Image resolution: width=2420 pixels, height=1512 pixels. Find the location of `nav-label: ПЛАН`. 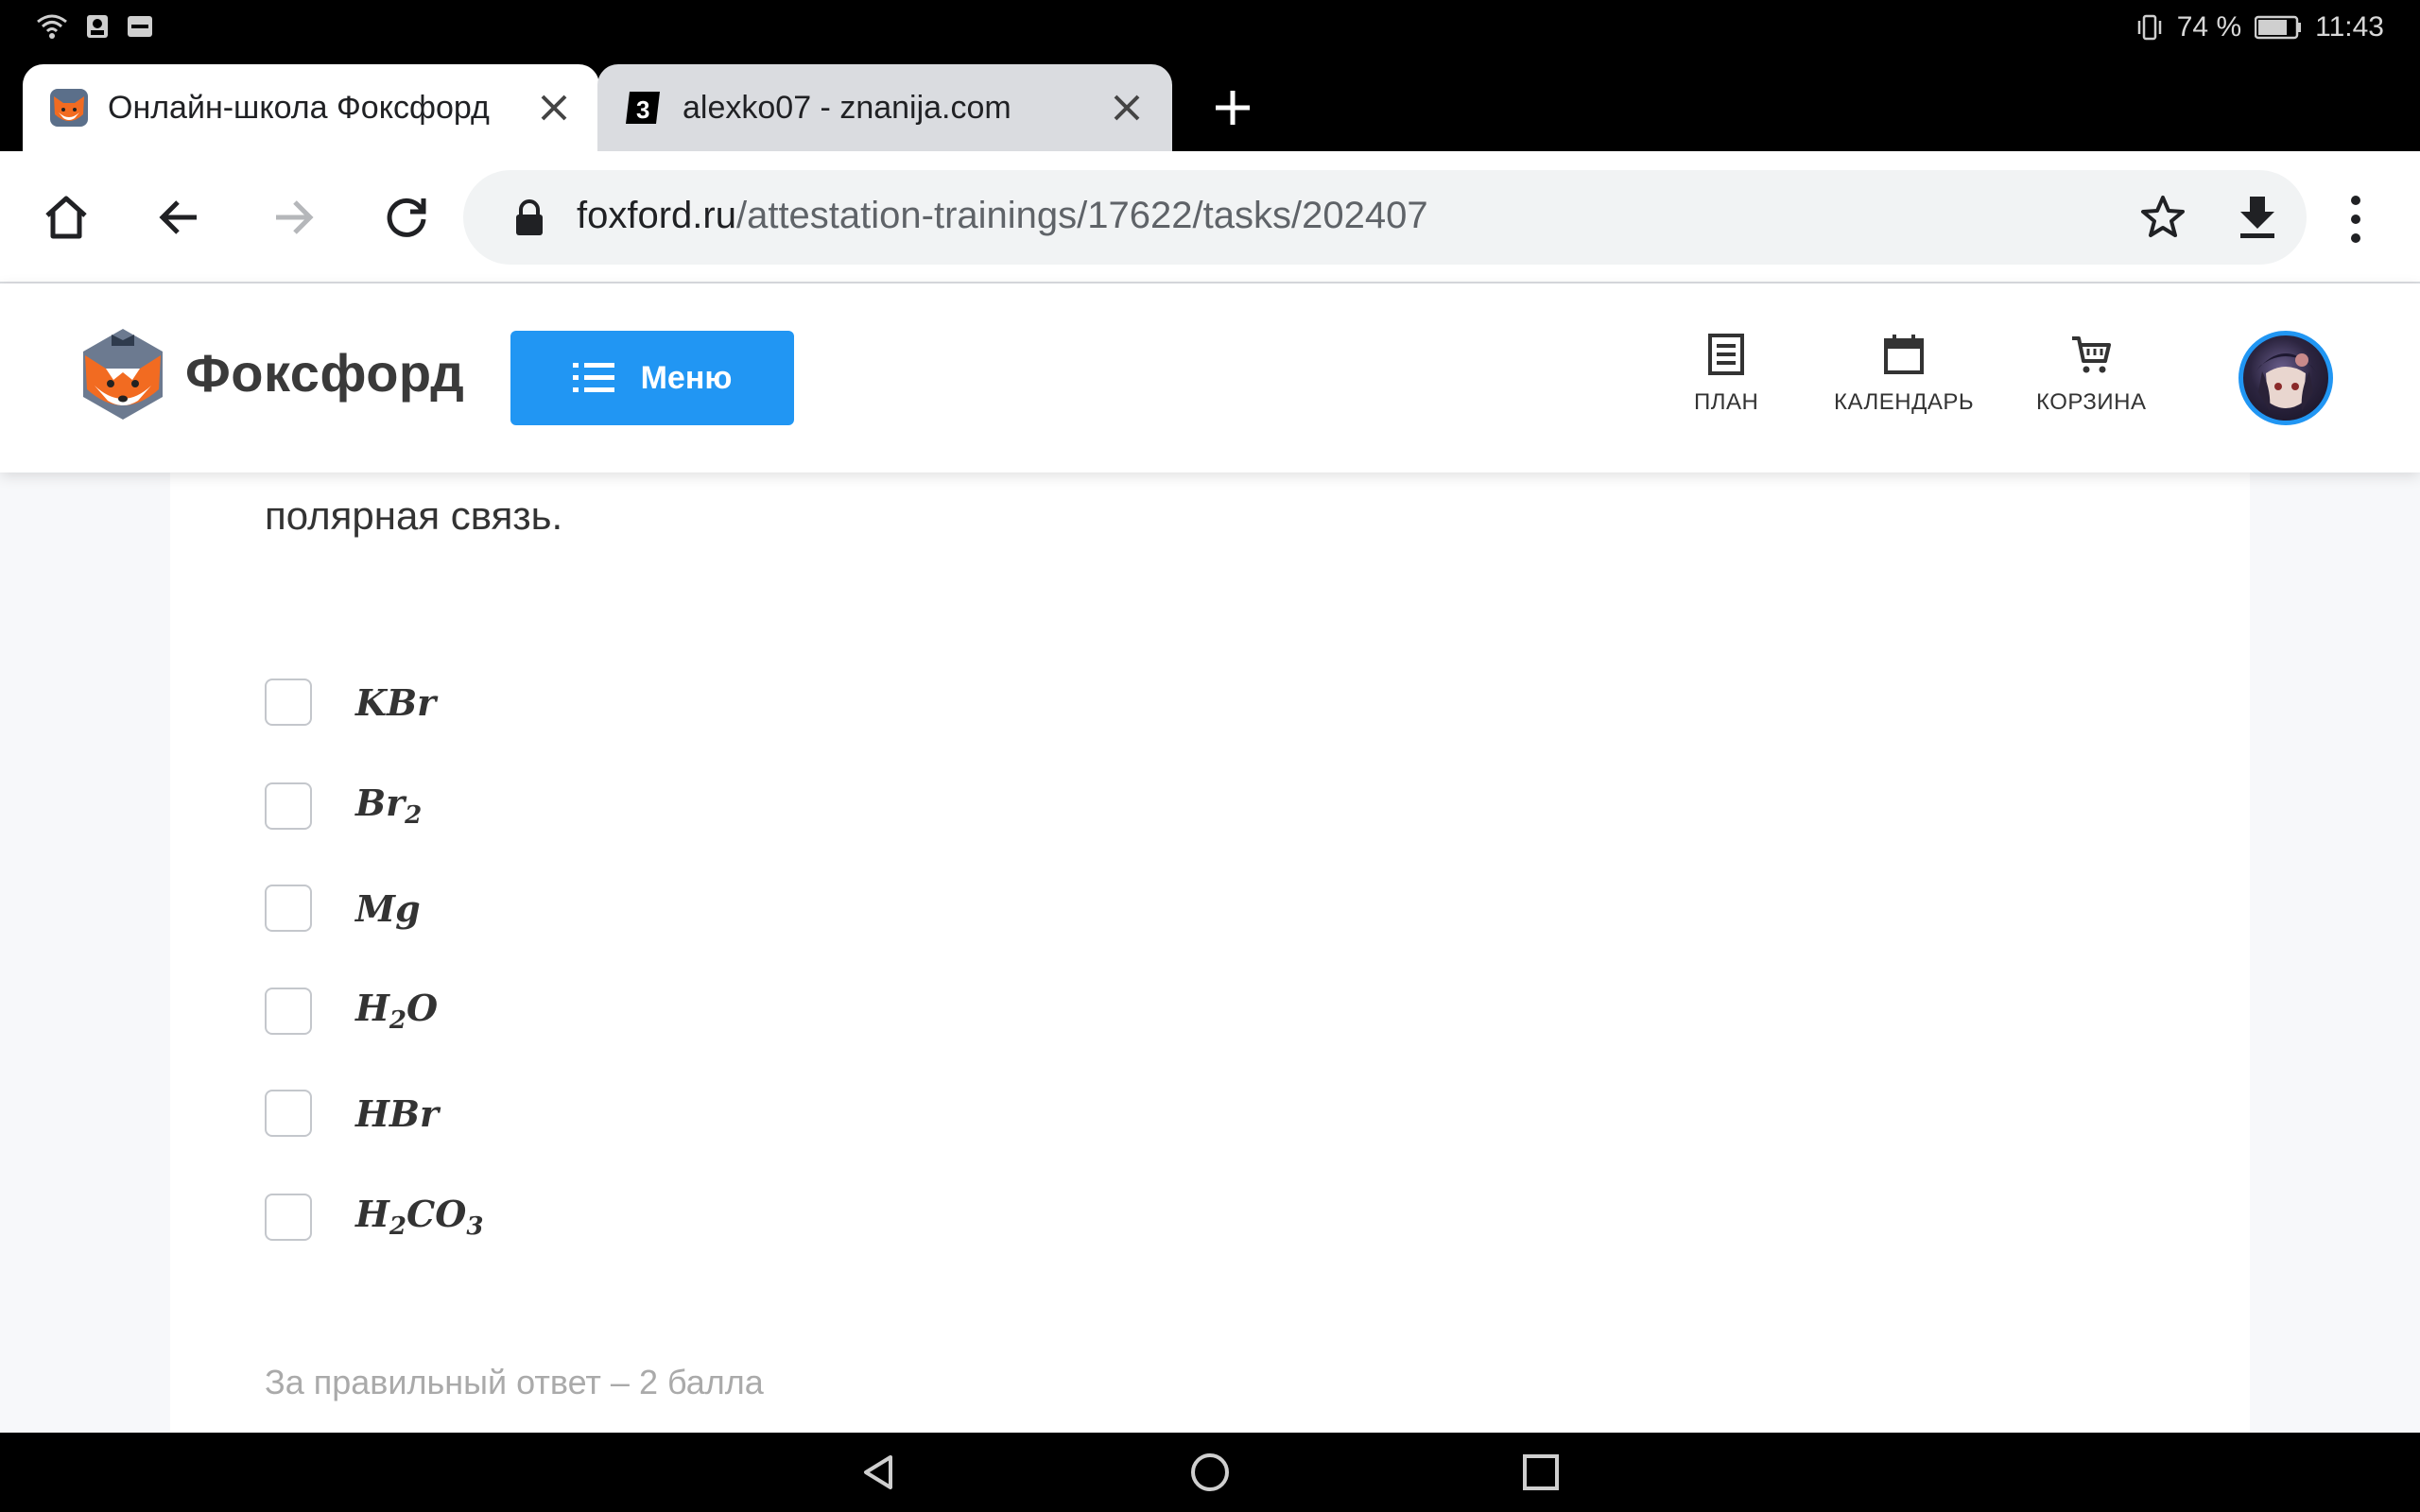

nav-label: ПЛАН is located at coordinates (1726, 402).